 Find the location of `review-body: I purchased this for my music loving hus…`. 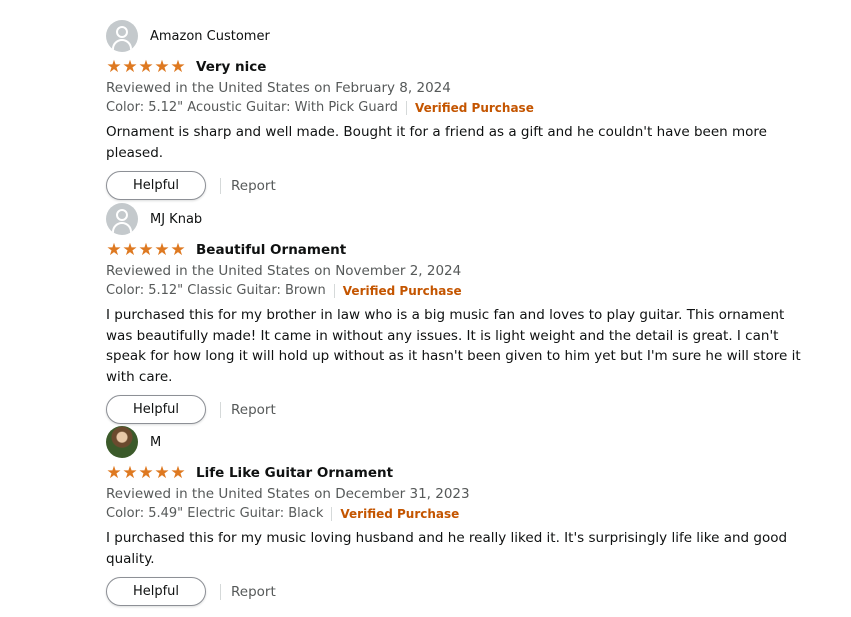

review-body: I purchased this for my music loving hus… is located at coordinates (447, 548).